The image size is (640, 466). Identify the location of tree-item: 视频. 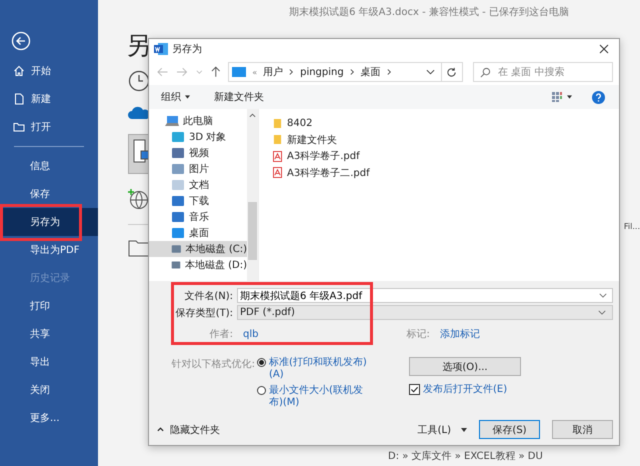
(198, 153).